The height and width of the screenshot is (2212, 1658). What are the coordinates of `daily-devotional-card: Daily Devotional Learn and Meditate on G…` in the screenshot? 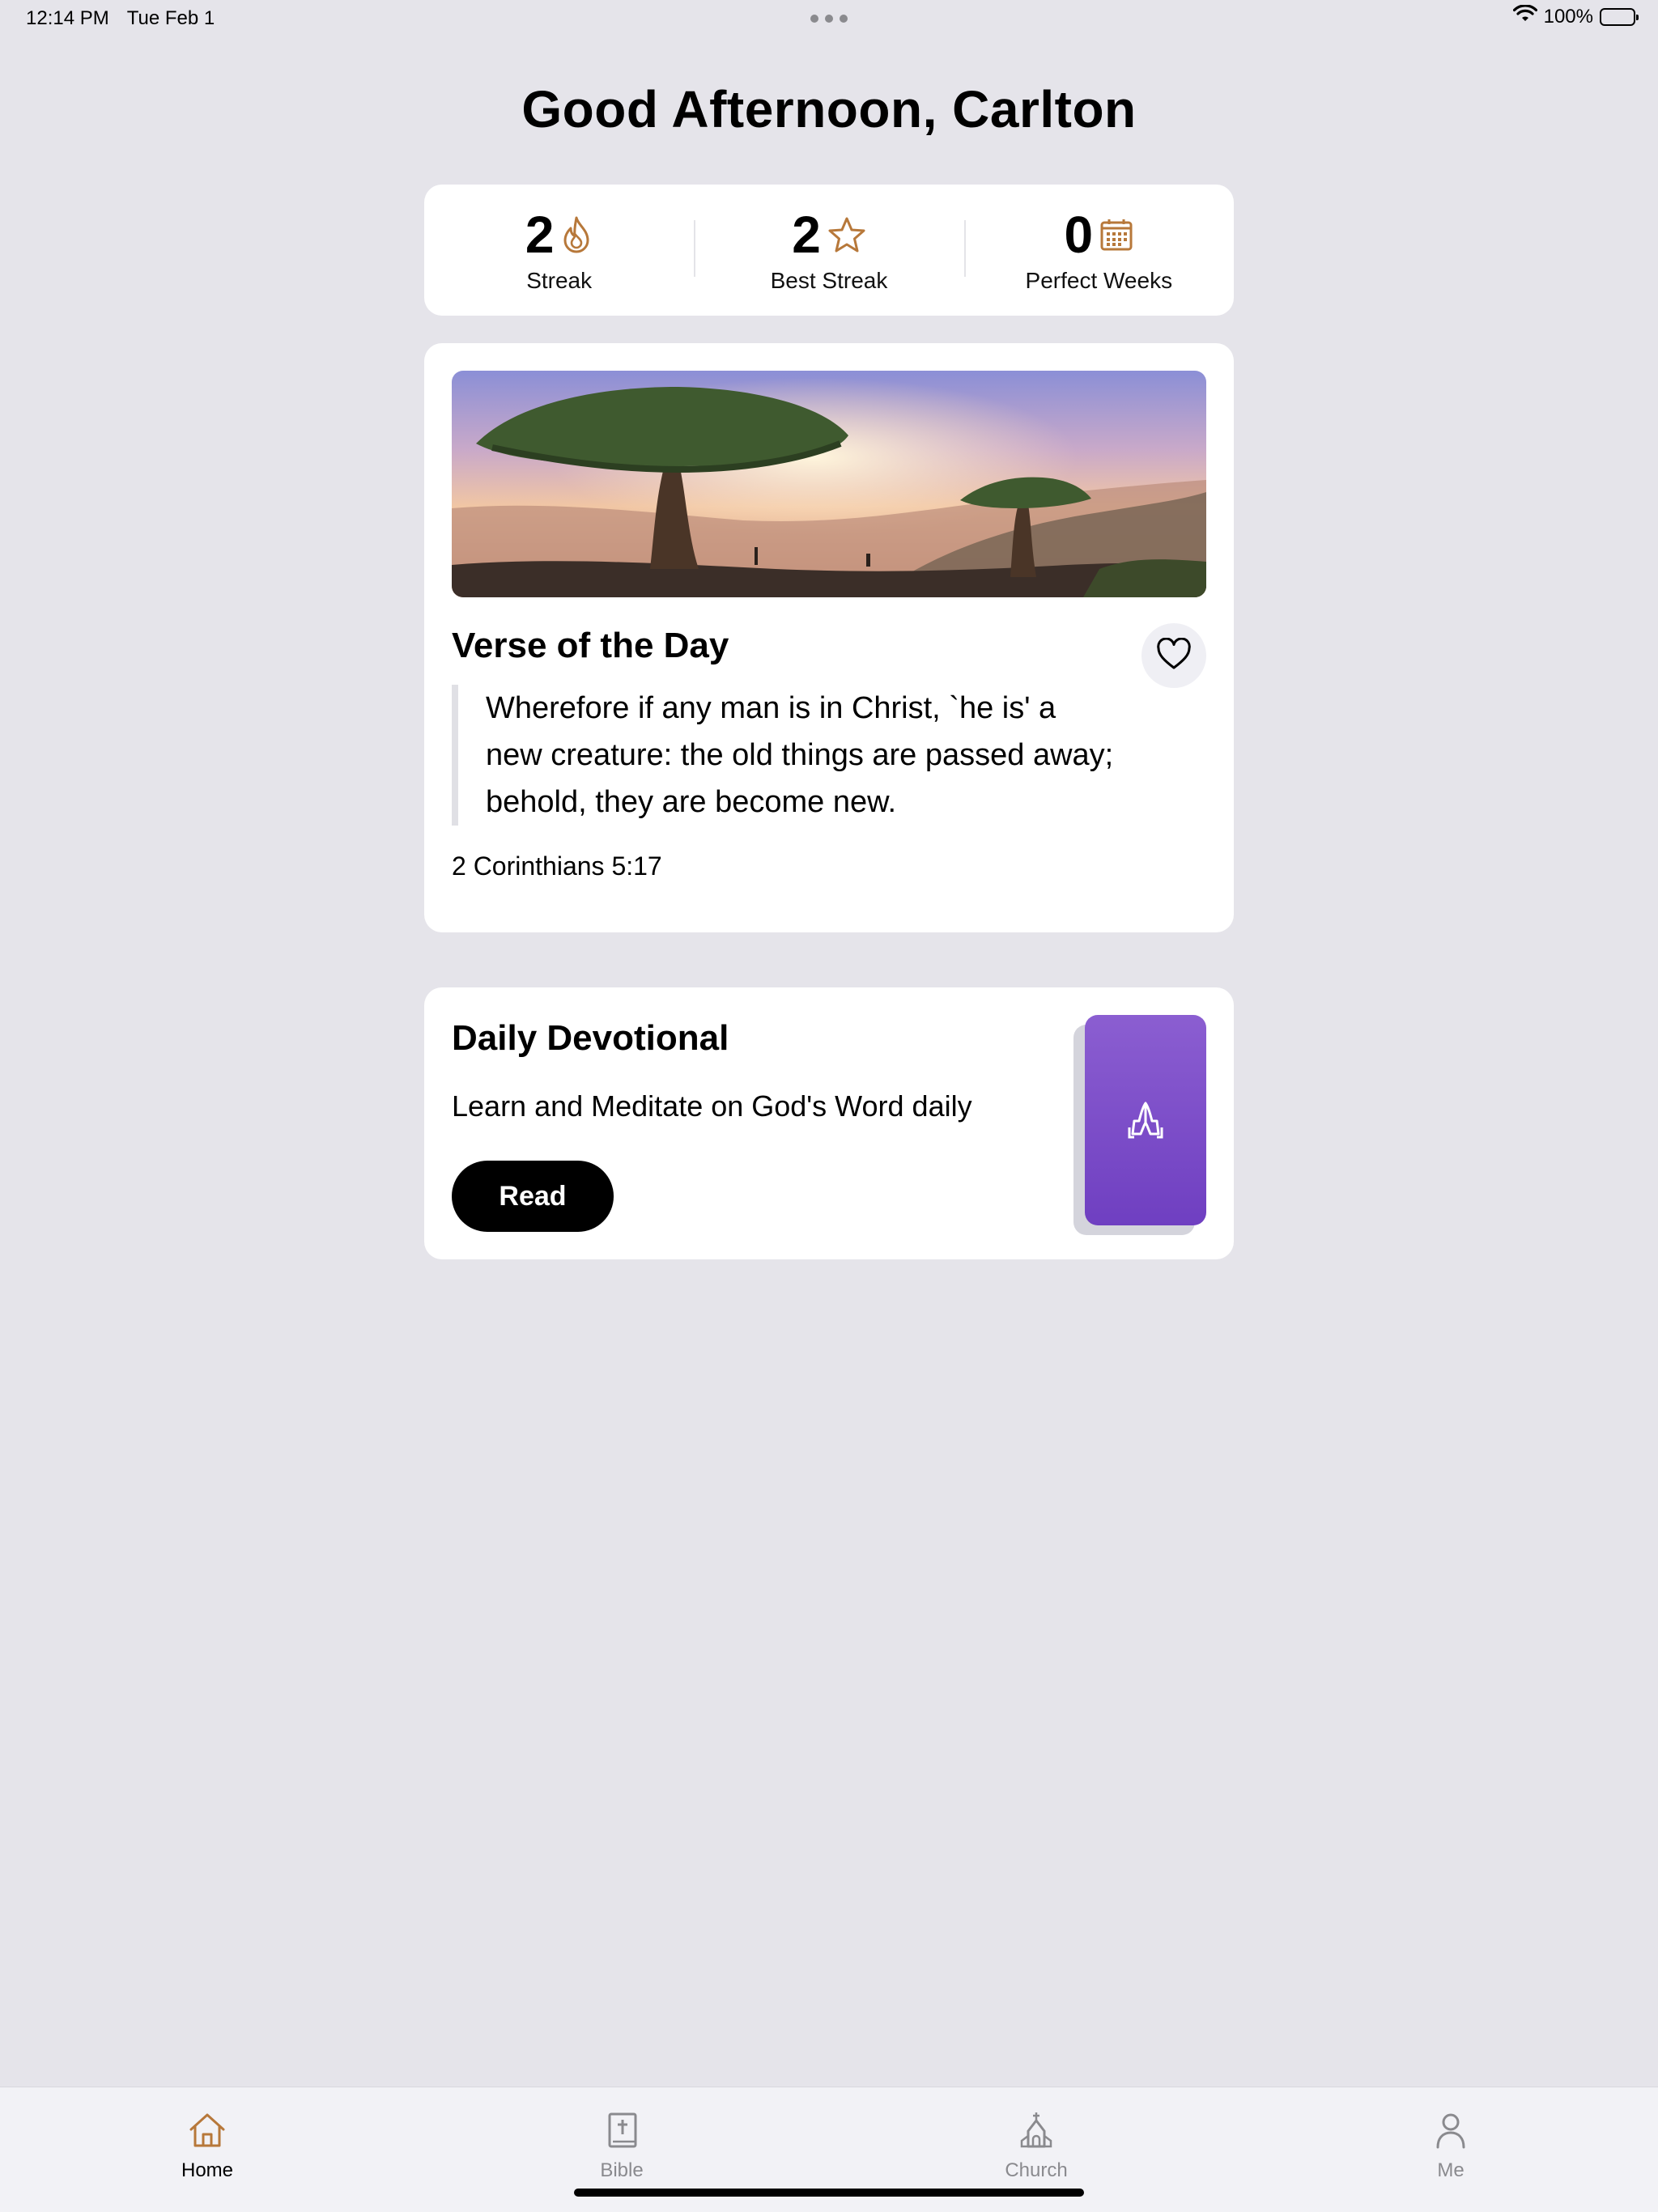 It's located at (829, 1123).